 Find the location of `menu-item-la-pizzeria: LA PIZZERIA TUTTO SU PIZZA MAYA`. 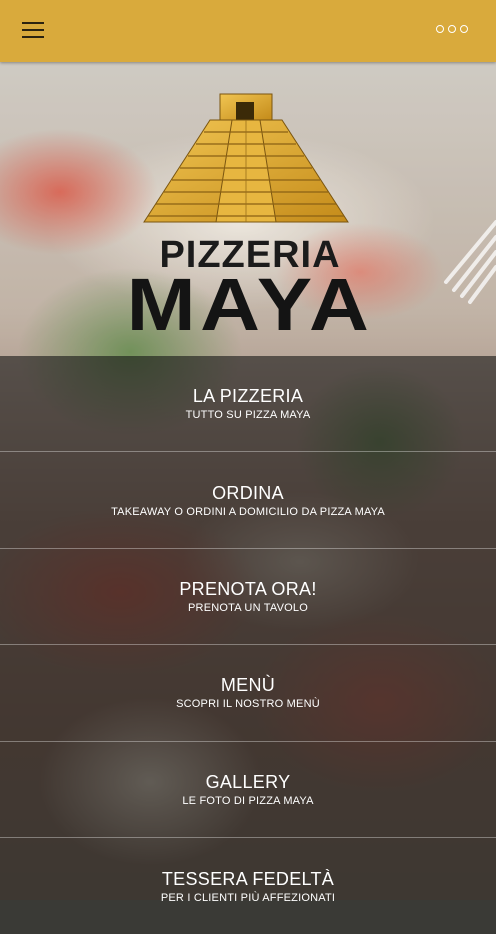

menu-item-la-pizzeria: LA PIZZERIA TUTTO SU PIZZA MAYA is located at coordinates (248, 404).